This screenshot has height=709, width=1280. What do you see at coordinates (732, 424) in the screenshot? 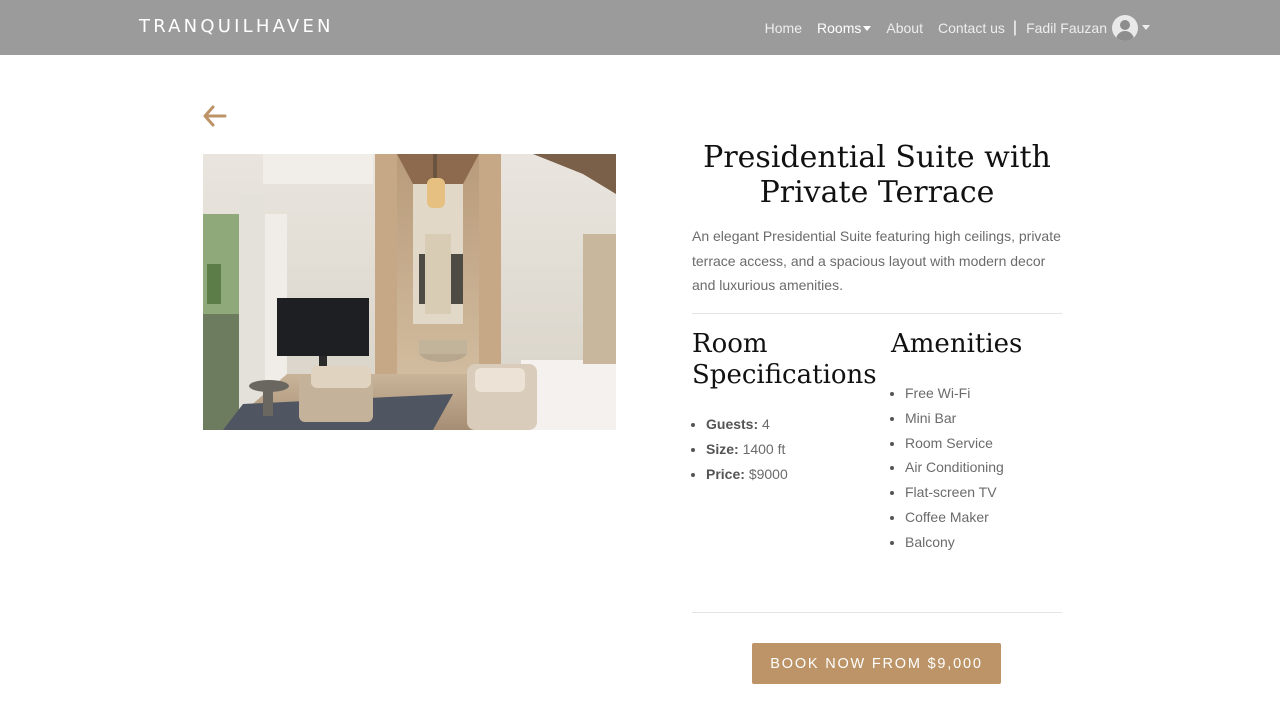
I see `spec-label: Guests:` at bounding box center [732, 424].